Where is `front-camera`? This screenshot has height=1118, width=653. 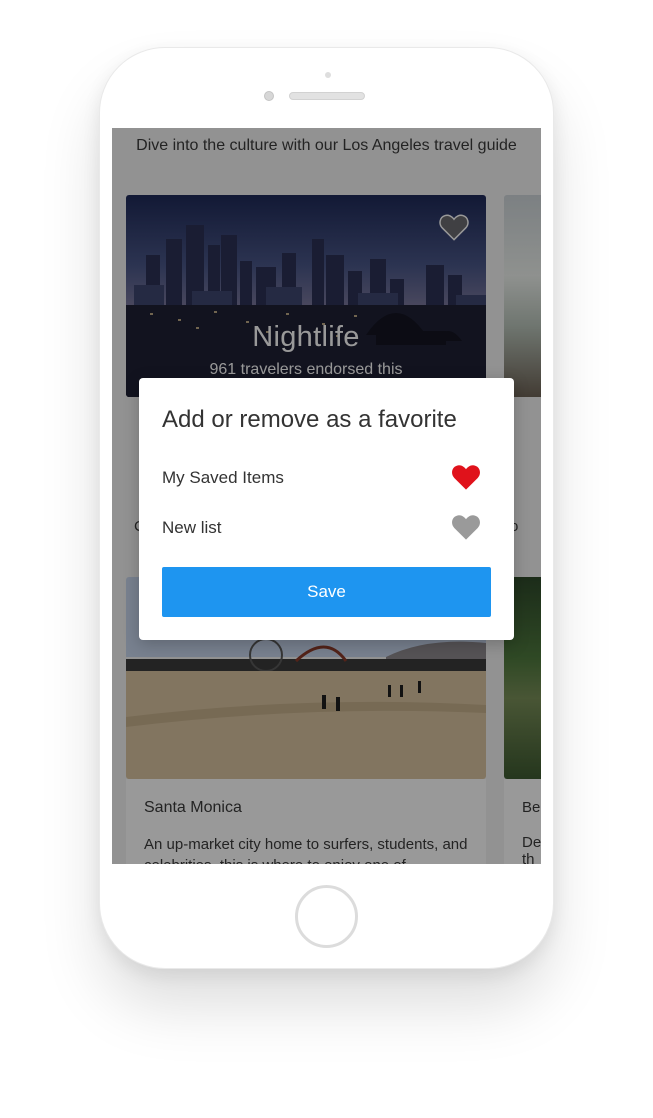 front-camera is located at coordinates (269, 96).